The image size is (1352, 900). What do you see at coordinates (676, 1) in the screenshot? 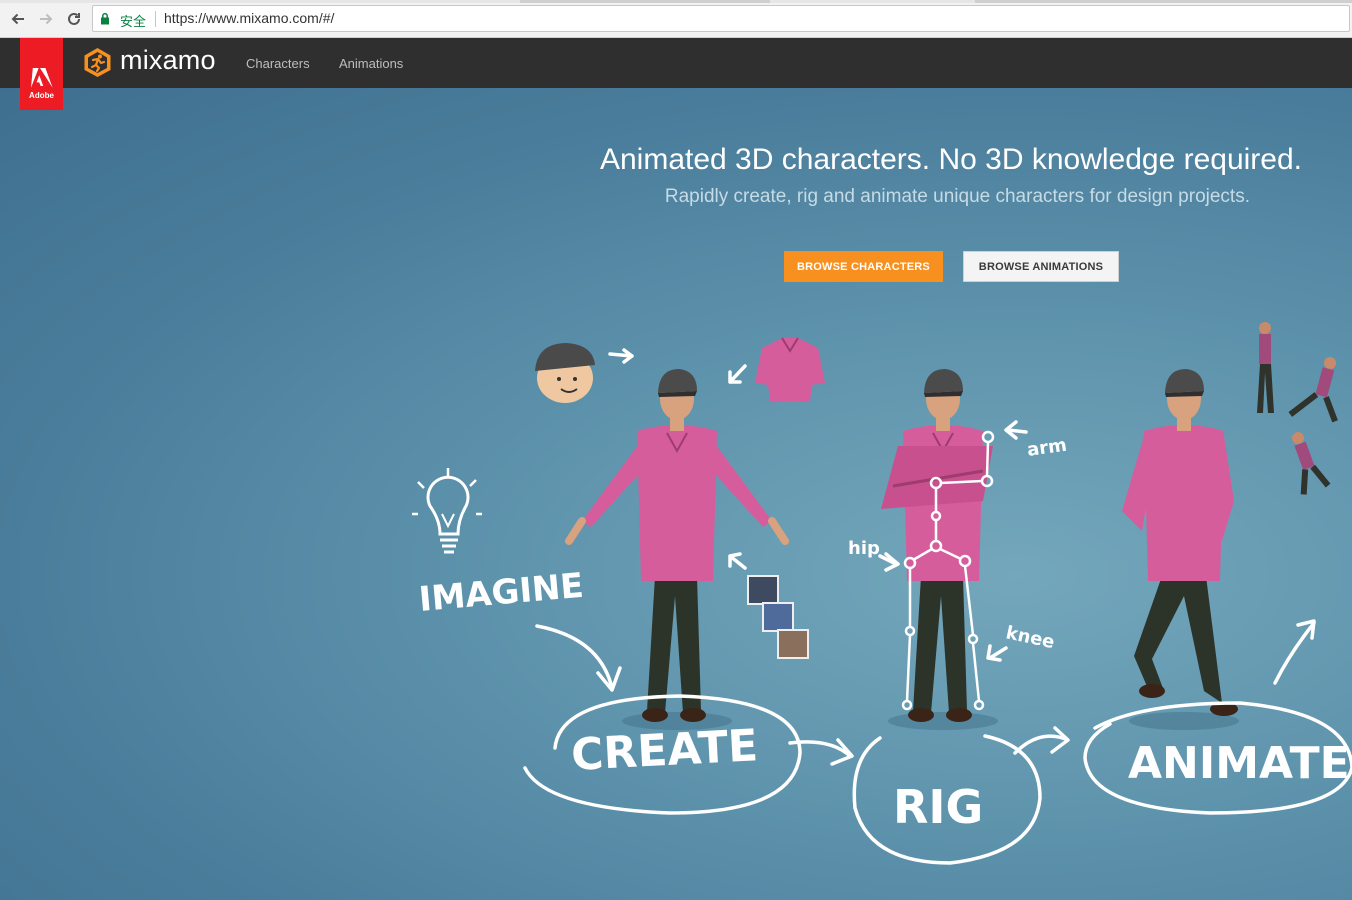
I see `tab-strip` at bounding box center [676, 1].